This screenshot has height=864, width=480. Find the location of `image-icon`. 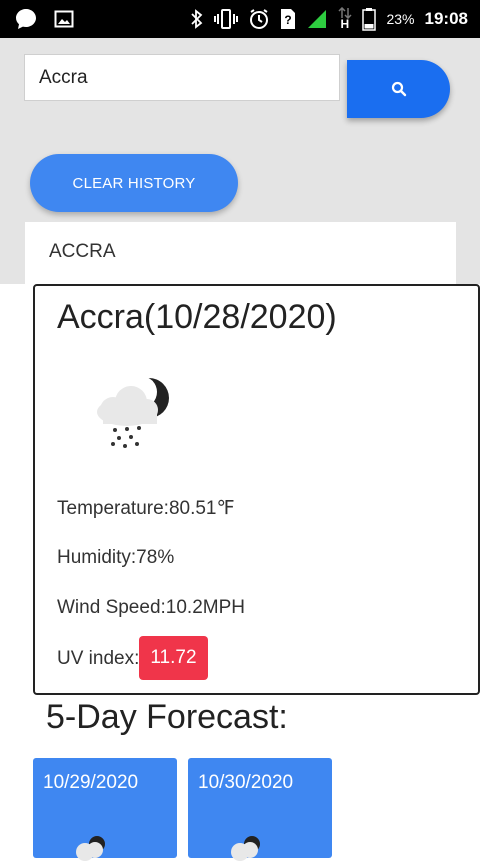

image-icon is located at coordinates (64, 19).